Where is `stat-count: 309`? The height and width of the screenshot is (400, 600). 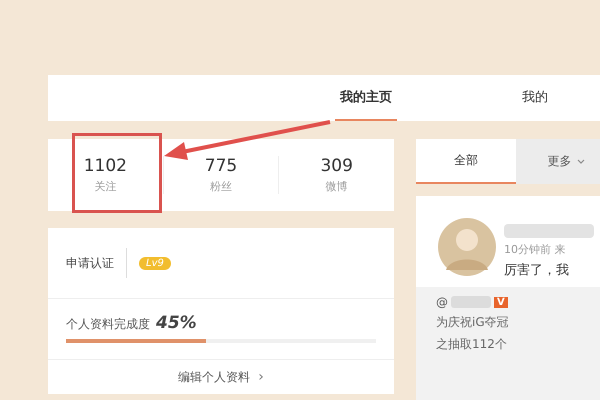
stat-count: 309 is located at coordinates (336, 166).